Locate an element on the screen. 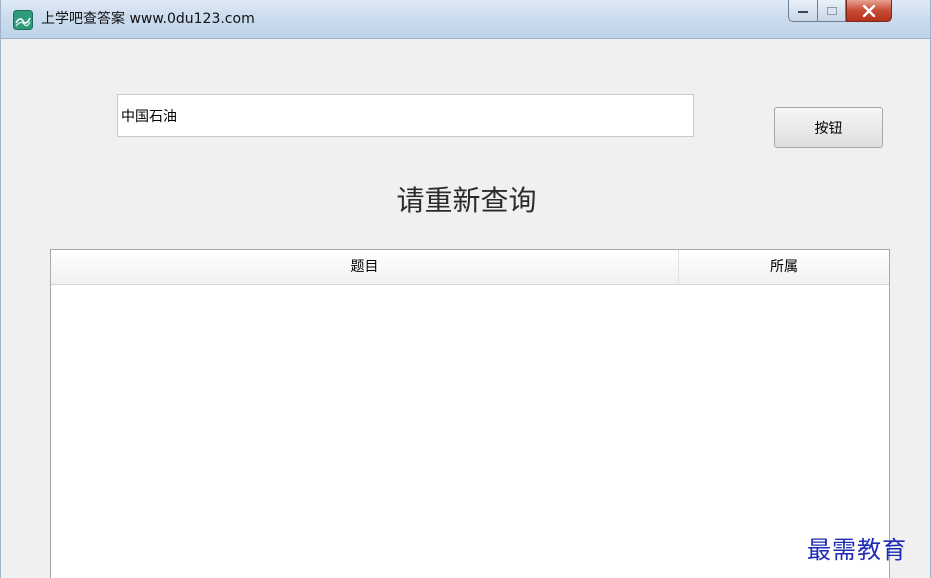  status-message: 请重新查询 is located at coordinates (466, 200).